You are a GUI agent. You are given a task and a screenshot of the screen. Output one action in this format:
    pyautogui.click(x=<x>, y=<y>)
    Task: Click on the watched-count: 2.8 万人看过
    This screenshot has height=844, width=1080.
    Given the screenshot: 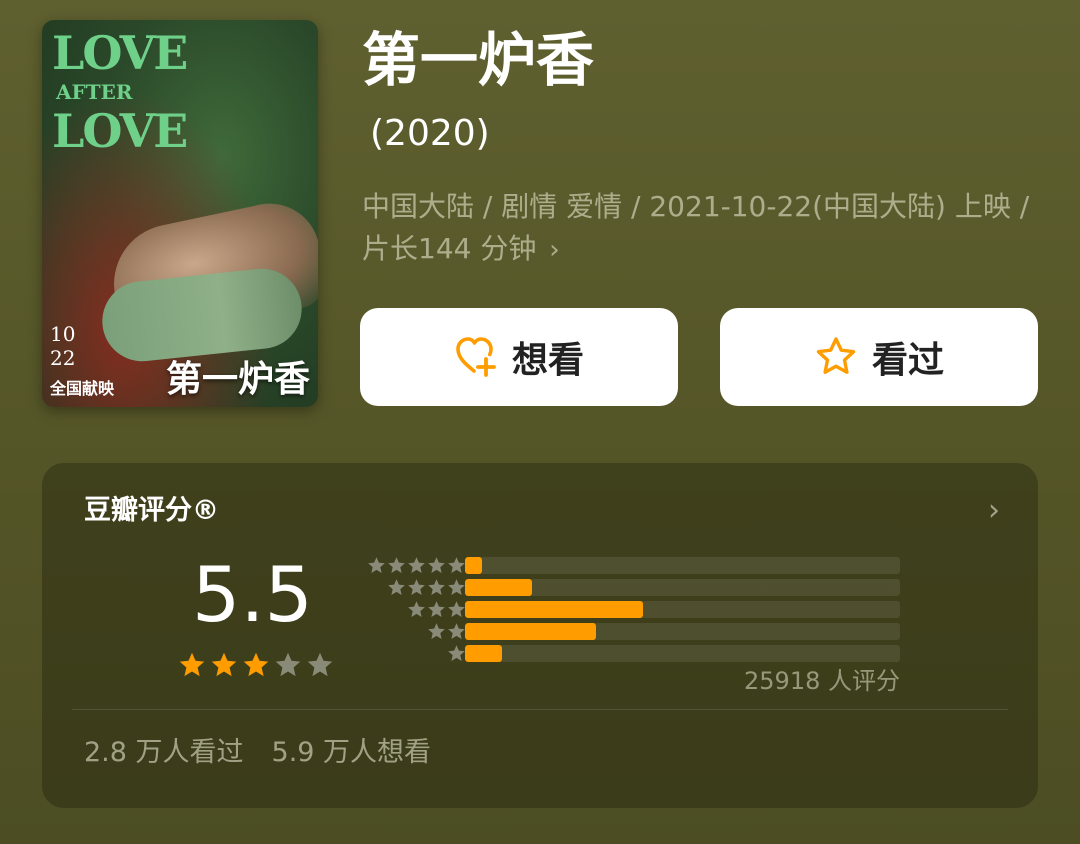 What is the action you would take?
    pyautogui.click(x=164, y=752)
    